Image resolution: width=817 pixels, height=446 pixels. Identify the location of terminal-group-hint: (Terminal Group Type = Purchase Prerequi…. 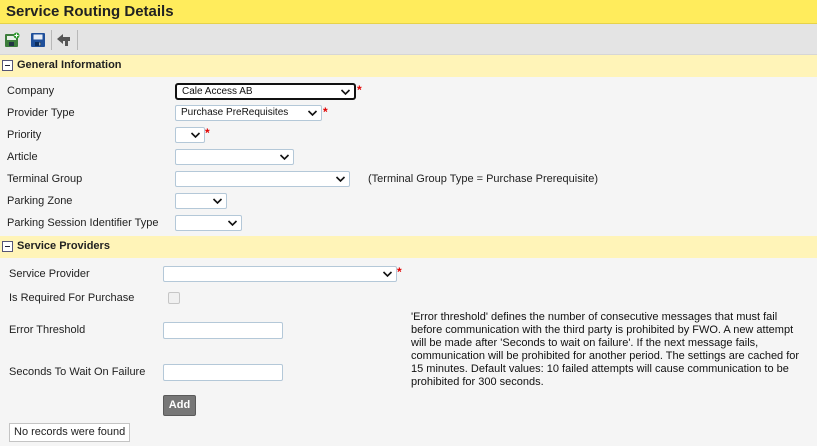
(483, 179).